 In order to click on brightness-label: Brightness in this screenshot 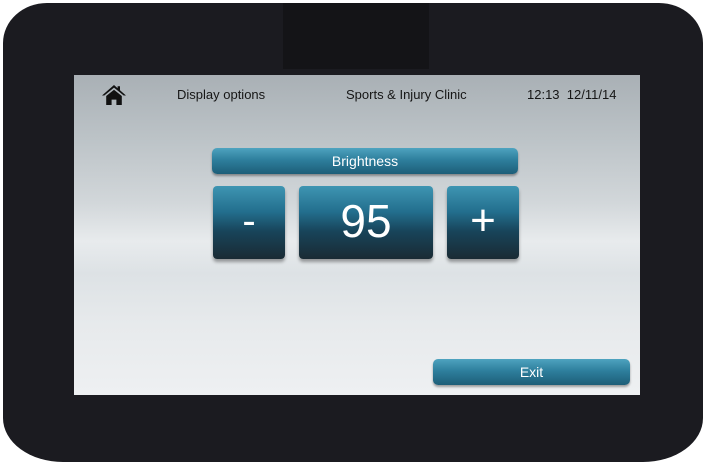, I will do `click(365, 161)`.